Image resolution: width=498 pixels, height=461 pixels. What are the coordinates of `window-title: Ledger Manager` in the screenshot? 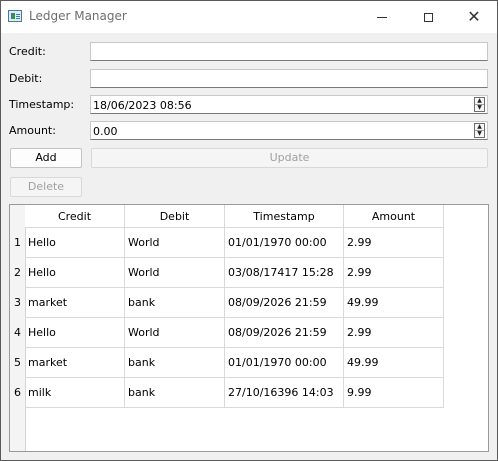 It's located at (78, 16).